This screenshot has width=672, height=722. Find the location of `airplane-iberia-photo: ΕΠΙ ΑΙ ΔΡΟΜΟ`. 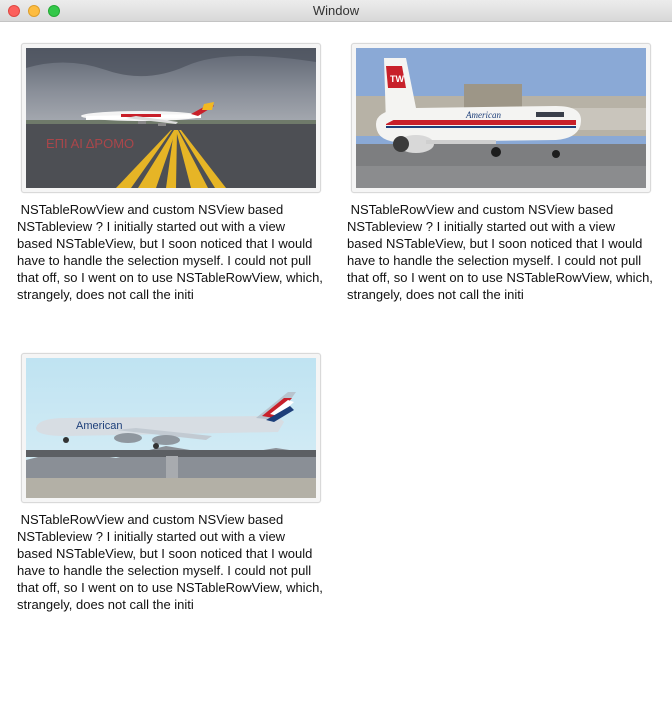

airplane-iberia-photo: ΕΠΙ ΑΙ ΔΡΟΜΟ is located at coordinates (171, 118).